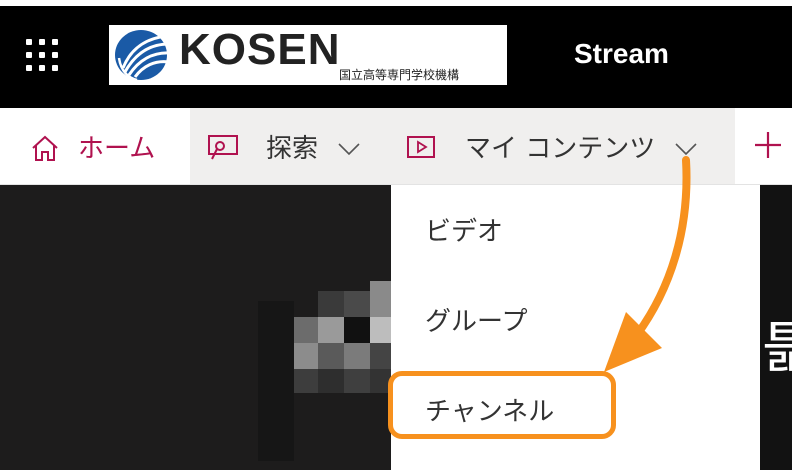  What do you see at coordinates (223, 147) in the screenshot?
I see `explore-search-icon` at bounding box center [223, 147].